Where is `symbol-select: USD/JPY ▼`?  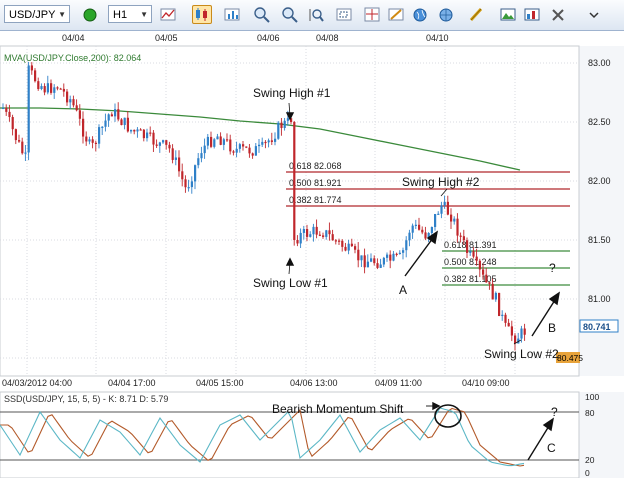
symbol-select: USD/JPY ▼ is located at coordinates (37, 14).